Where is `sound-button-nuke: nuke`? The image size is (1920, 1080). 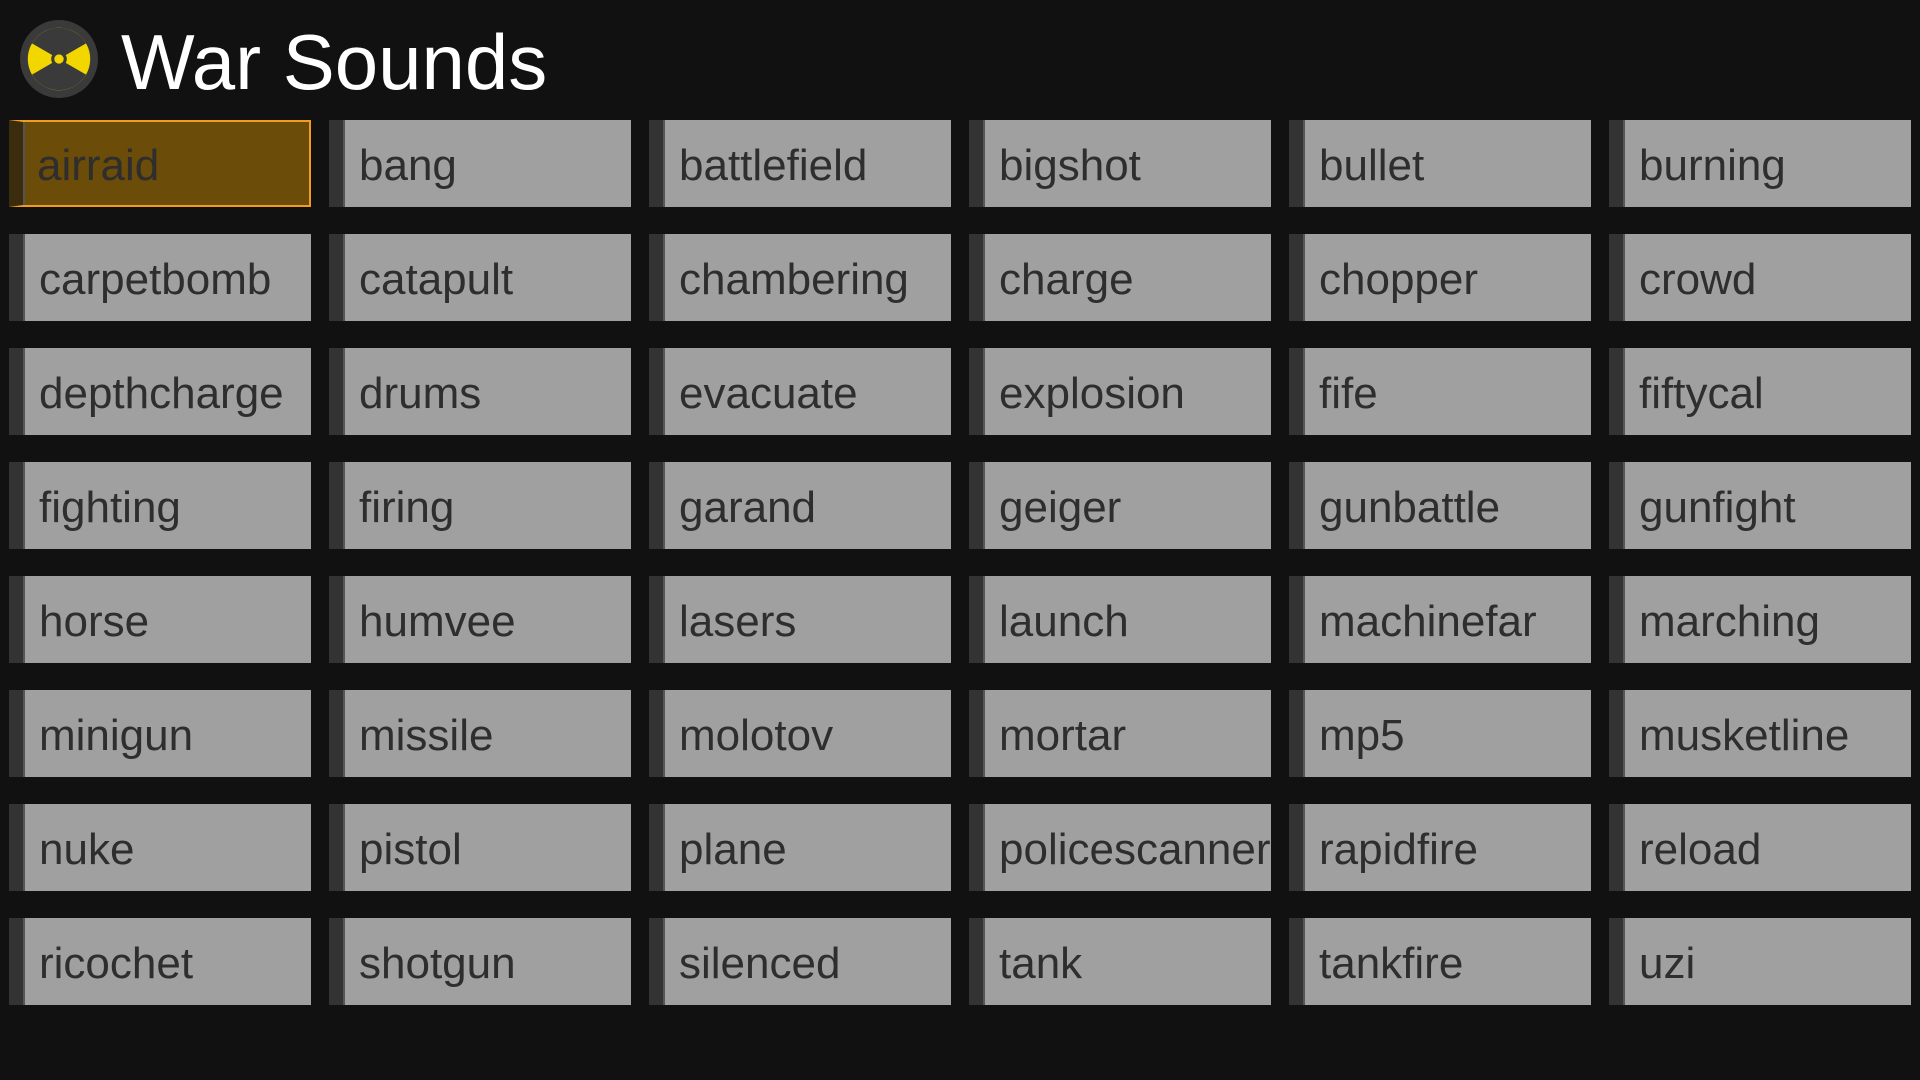 sound-button-nuke: nuke is located at coordinates (160, 847).